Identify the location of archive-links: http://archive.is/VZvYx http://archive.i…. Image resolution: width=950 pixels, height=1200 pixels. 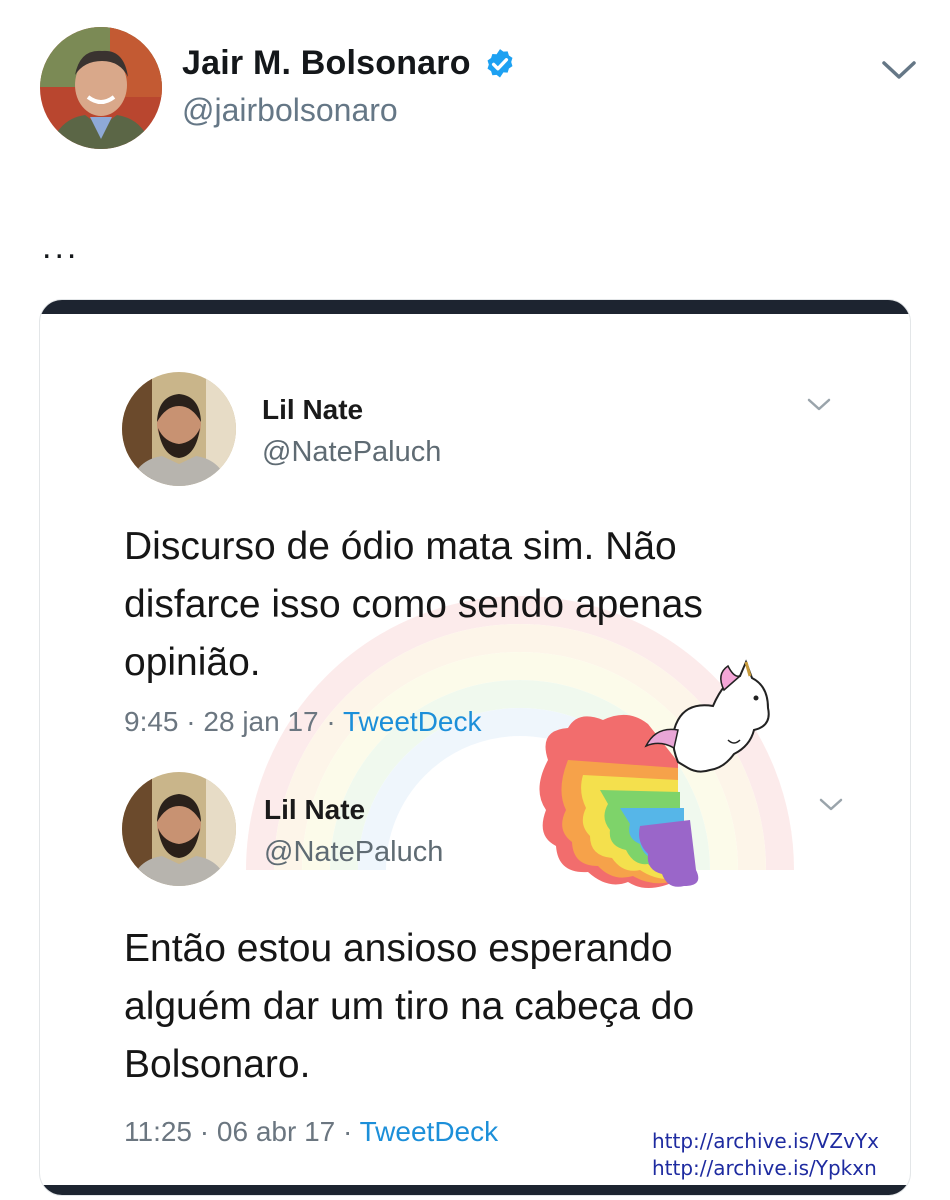
(765, 1155).